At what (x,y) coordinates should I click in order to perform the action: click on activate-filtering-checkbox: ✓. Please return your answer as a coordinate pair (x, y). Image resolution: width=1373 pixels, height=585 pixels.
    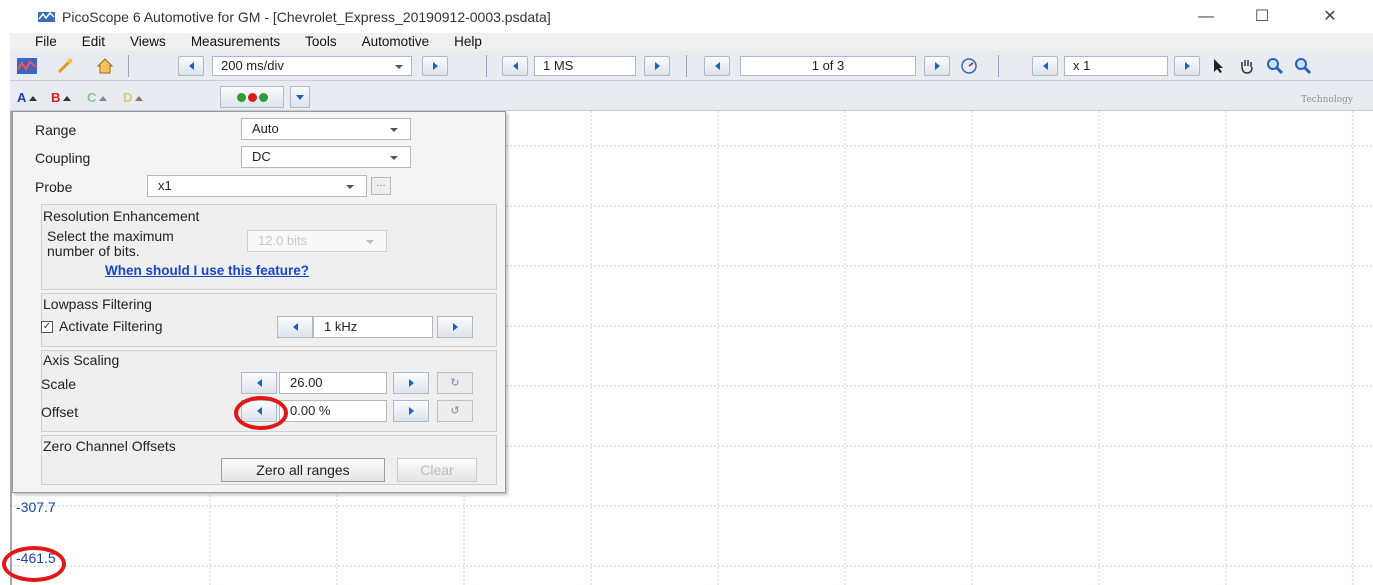
    Looking at the image, I should click on (47, 327).